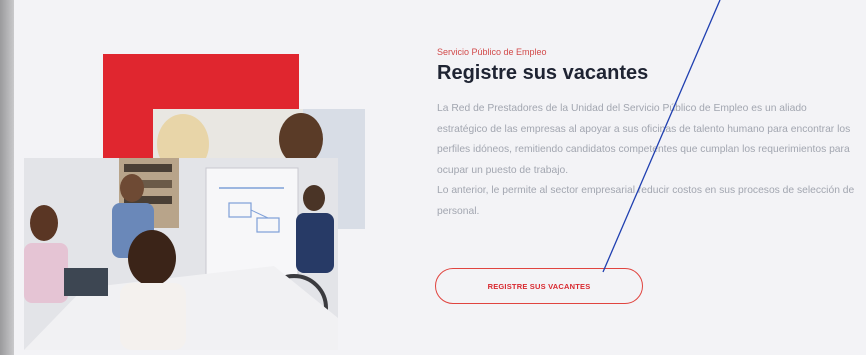 The width and height of the screenshot is (866, 355). Describe the element at coordinates (7, 177) in the screenshot. I see `window-left-edge` at that location.